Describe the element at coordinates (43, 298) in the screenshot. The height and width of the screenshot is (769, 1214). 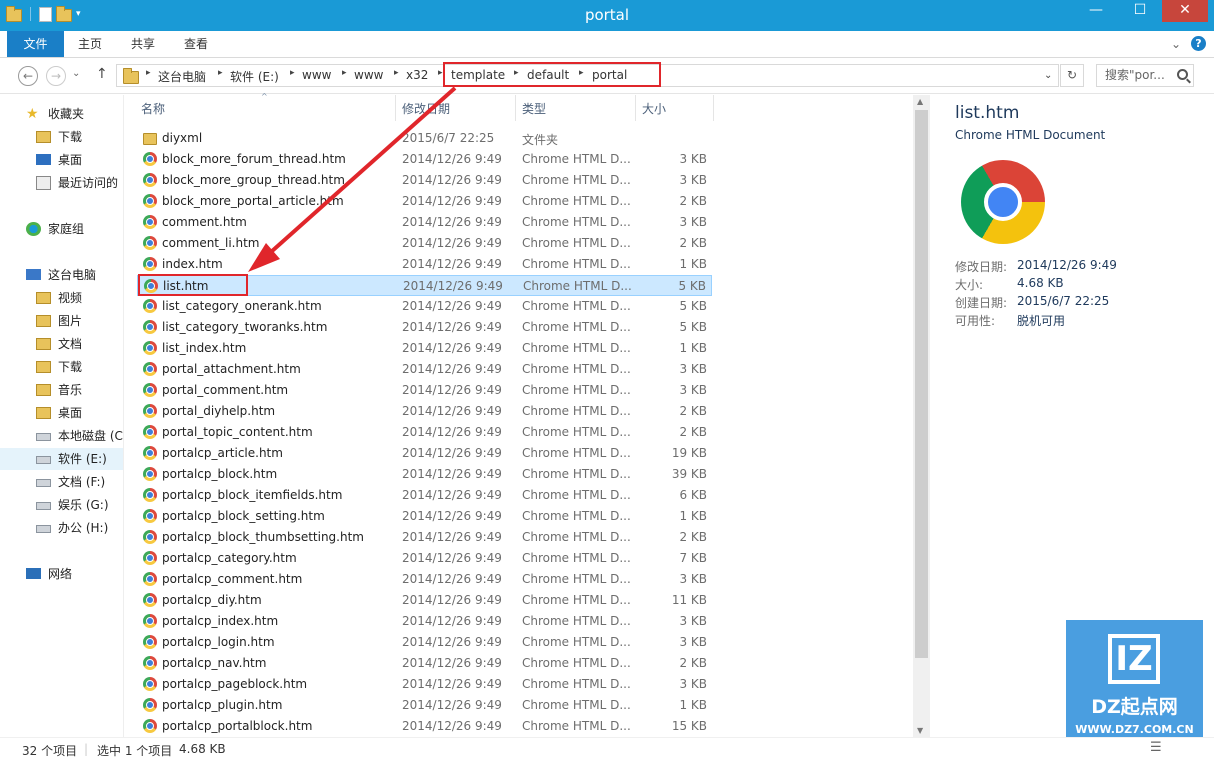
I see `folder-icon` at that location.